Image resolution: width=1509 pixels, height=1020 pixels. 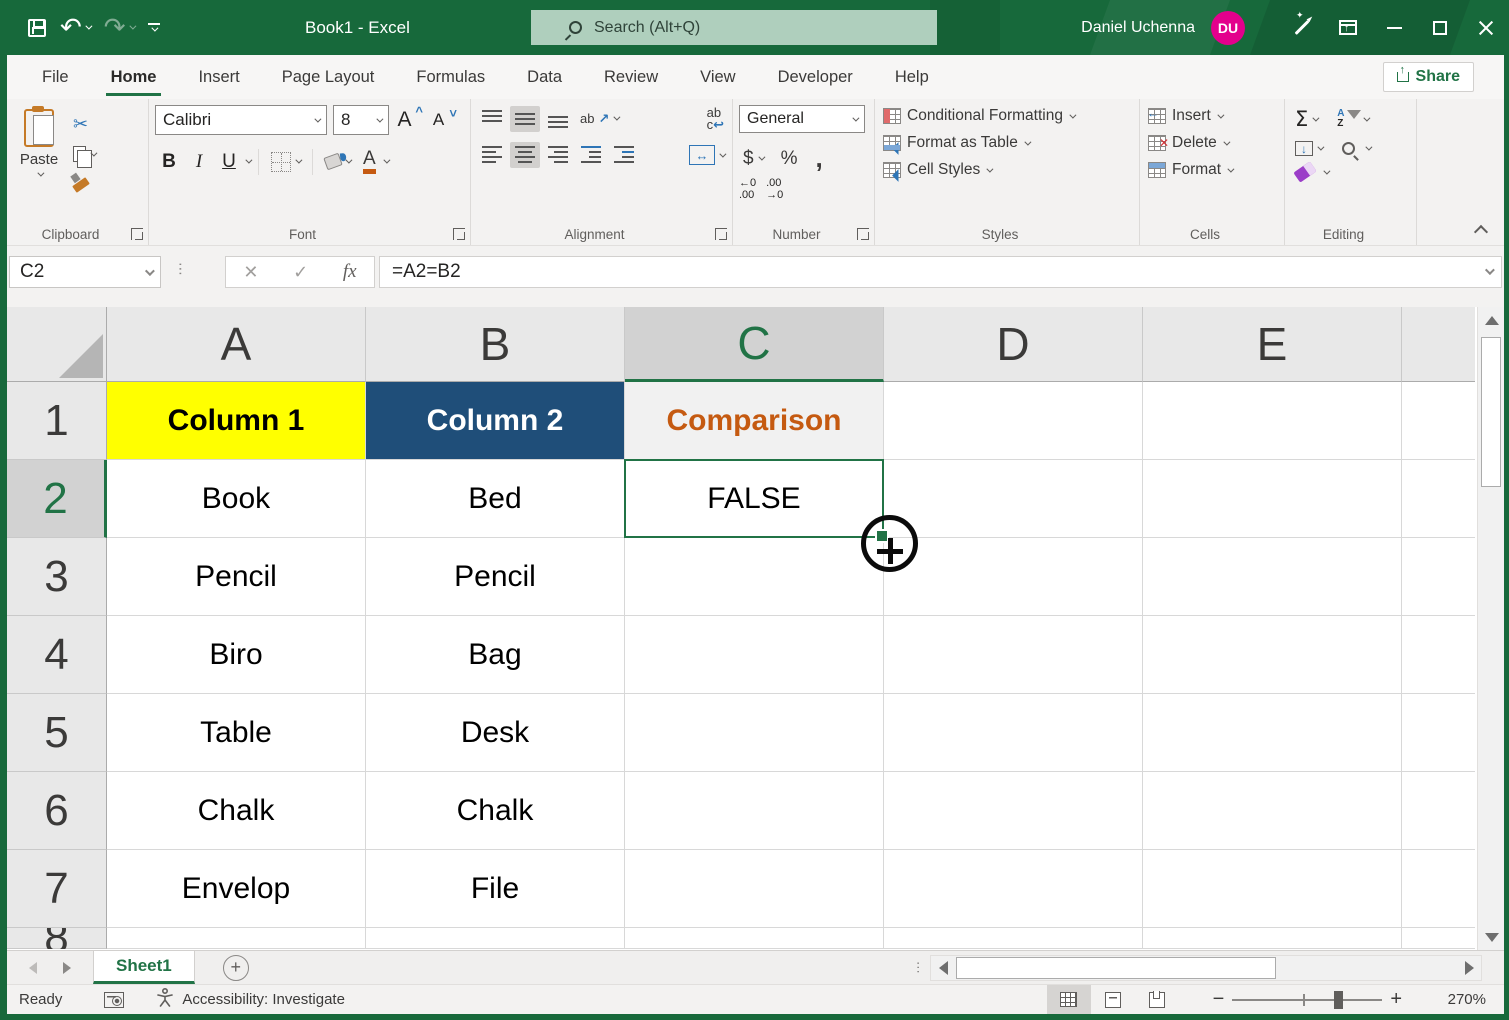 I want to click on minimize-button, so click(x=1394, y=27).